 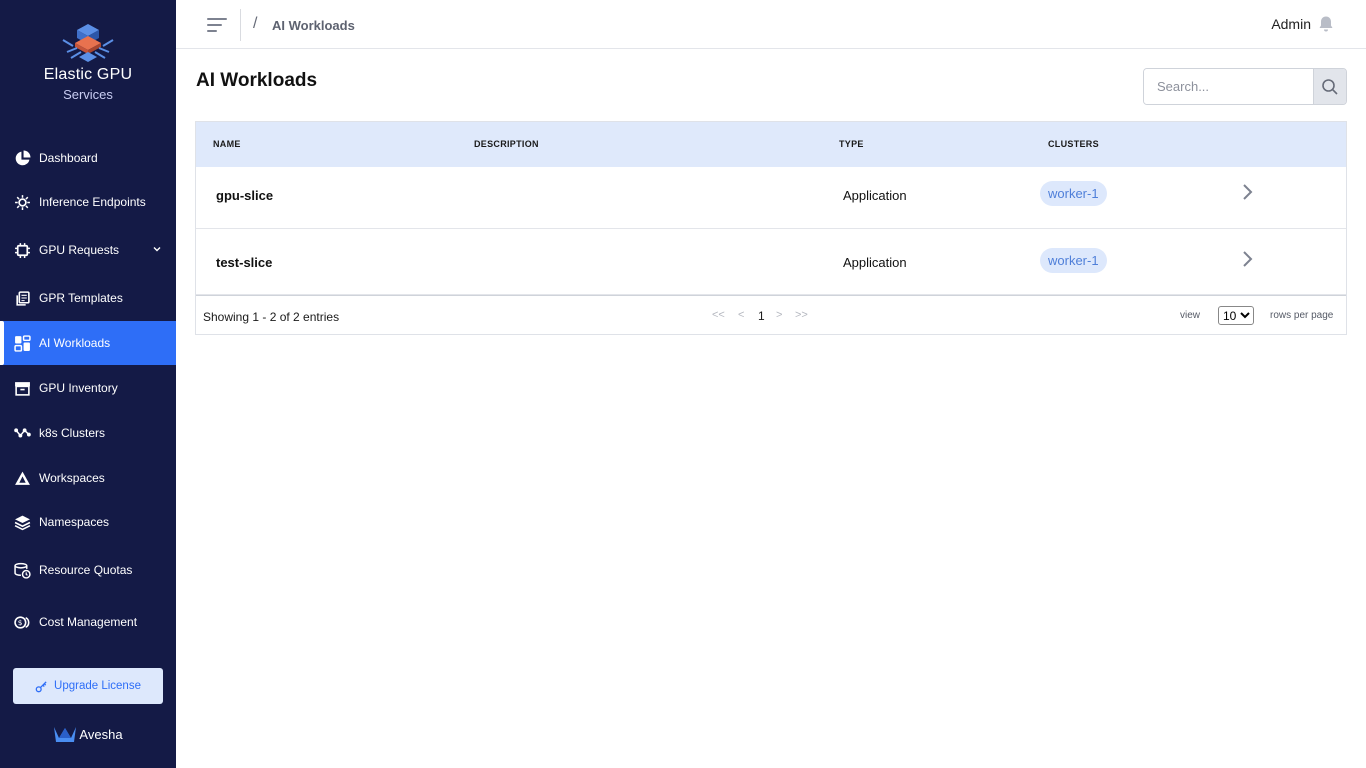 I want to click on upgrade-license-button: Upgrade License, so click(x=88, y=686).